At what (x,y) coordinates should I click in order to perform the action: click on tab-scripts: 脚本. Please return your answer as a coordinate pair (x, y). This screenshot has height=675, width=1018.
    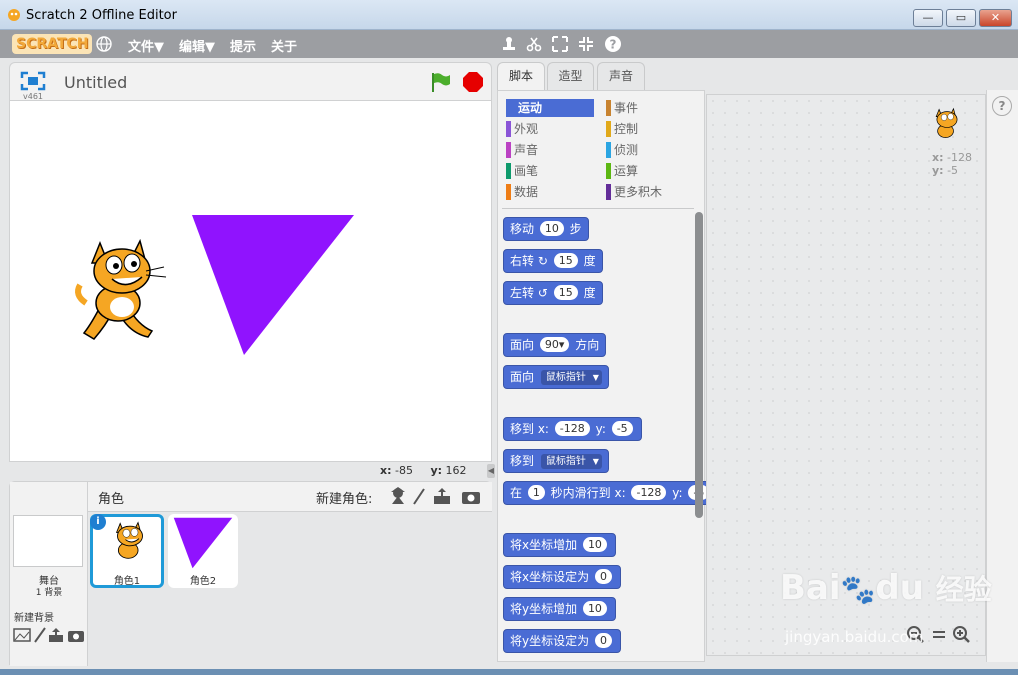
    Looking at the image, I should click on (521, 76).